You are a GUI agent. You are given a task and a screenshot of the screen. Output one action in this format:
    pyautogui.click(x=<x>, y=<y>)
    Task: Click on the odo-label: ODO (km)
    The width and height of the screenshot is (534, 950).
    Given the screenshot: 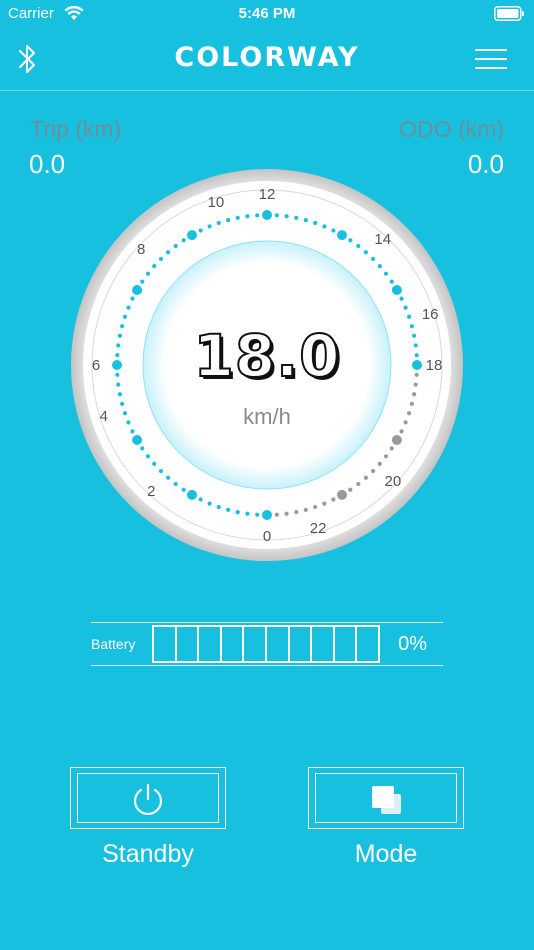 What is the action you would take?
    pyautogui.click(x=451, y=129)
    